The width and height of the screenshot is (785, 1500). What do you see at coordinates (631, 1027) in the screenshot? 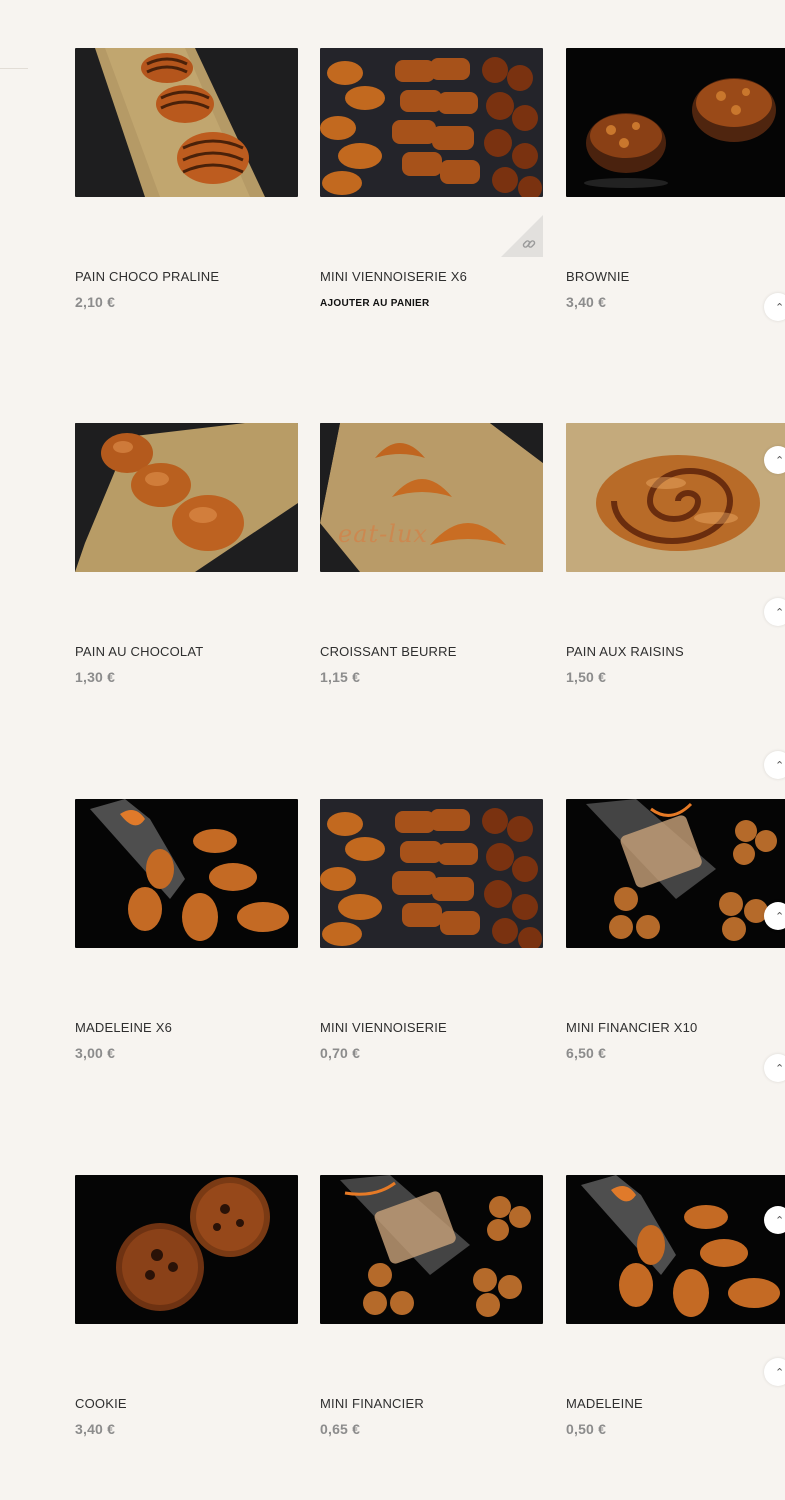
I see `product-name: MINI FINANCIER X10` at bounding box center [631, 1027].